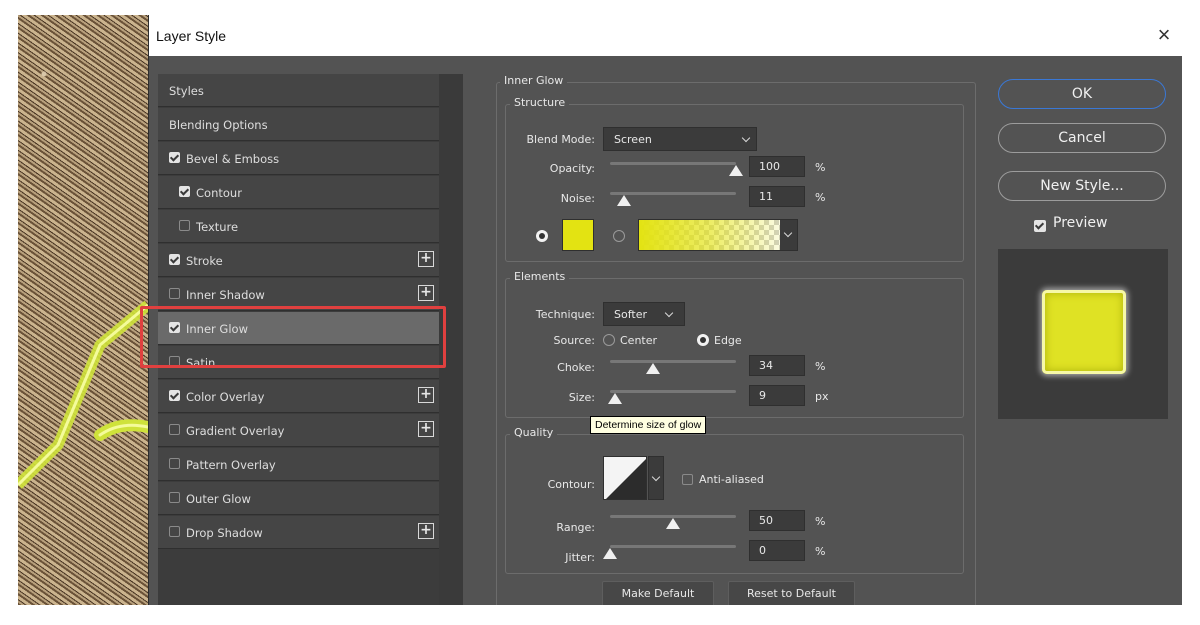 Image resolution: width=1200 pixels, height=625 pixels. I want to click on size-slider-thumb, so click(615, 398).